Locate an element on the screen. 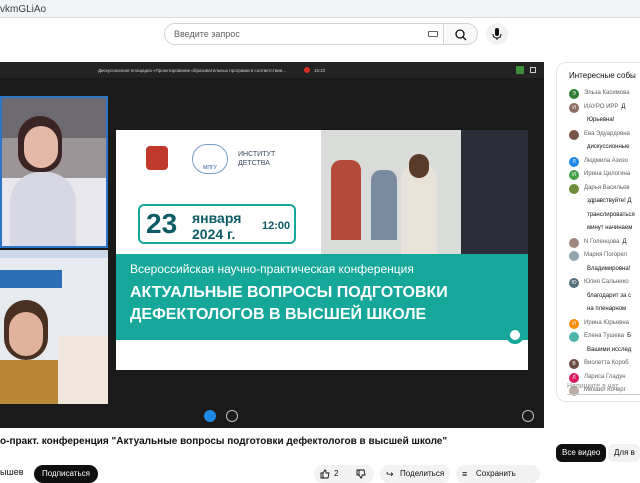  chat-author: Елена Тушева is located at coordinates (604, 336).